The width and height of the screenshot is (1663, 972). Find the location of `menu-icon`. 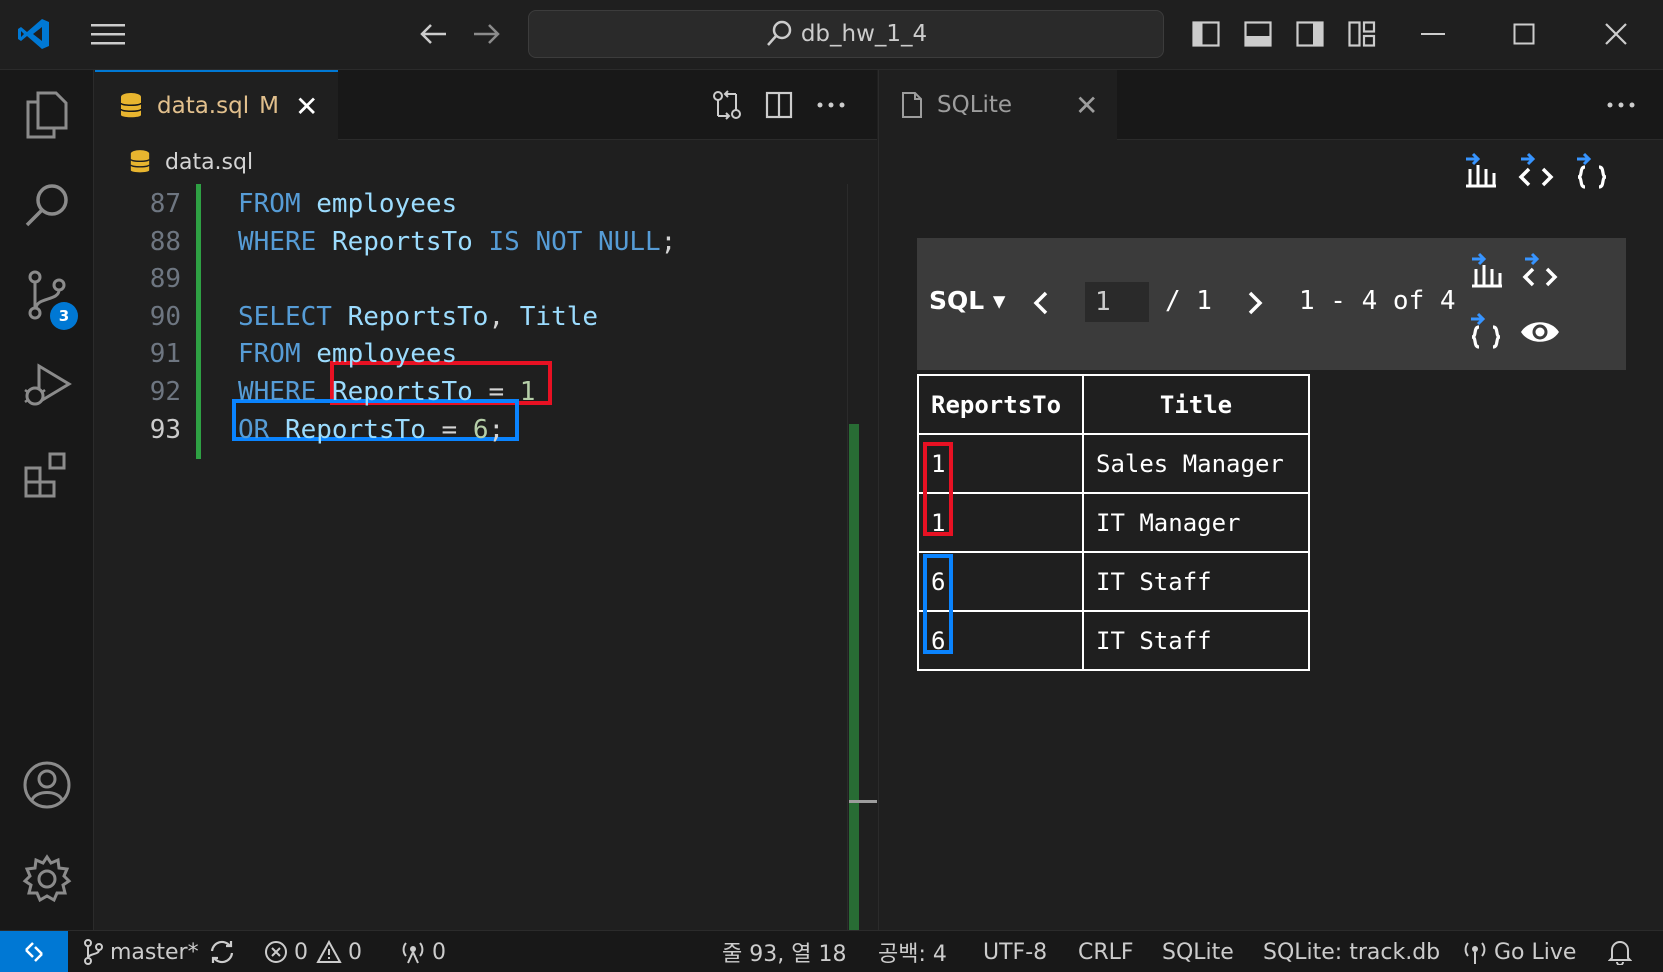

menu-icon is located at coordinates (108, 34).